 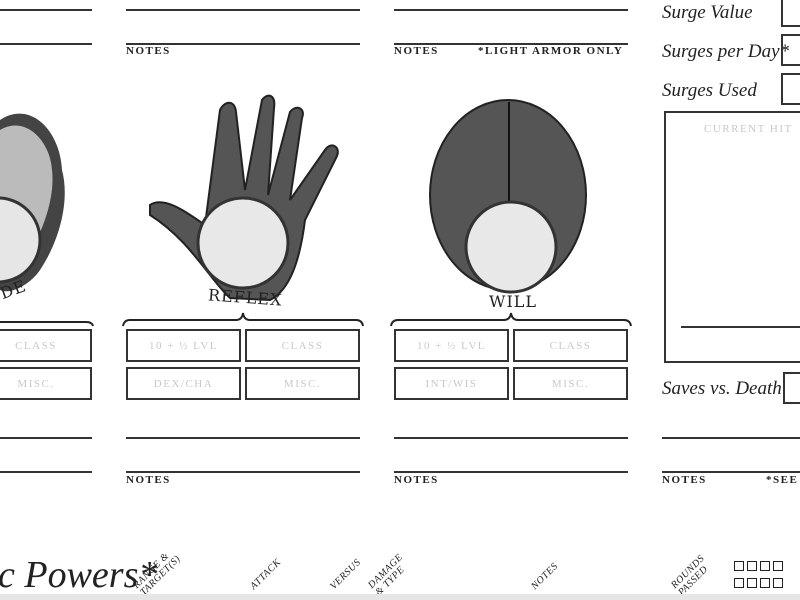 I want to click on fortitude-illustration, so click(x=32, y=202).